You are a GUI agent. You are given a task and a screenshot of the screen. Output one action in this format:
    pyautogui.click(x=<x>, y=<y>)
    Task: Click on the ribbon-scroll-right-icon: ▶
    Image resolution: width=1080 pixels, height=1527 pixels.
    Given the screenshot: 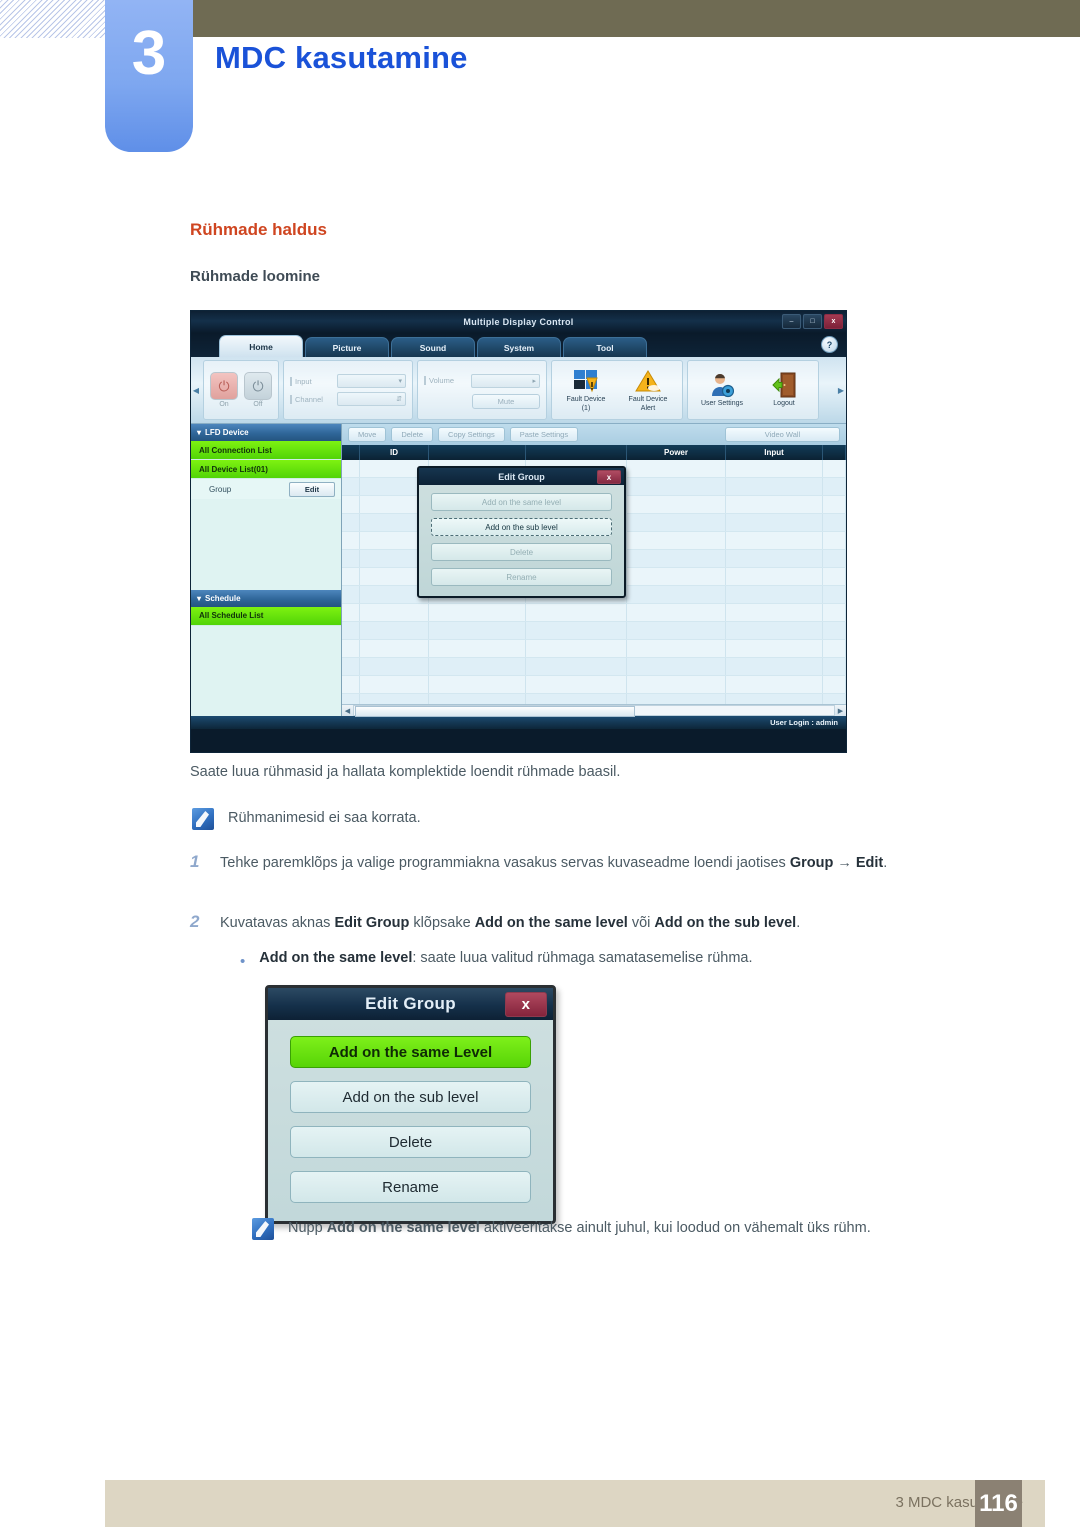 What is the action you would take?
    pyautogui.click(x=841, y=390)
    